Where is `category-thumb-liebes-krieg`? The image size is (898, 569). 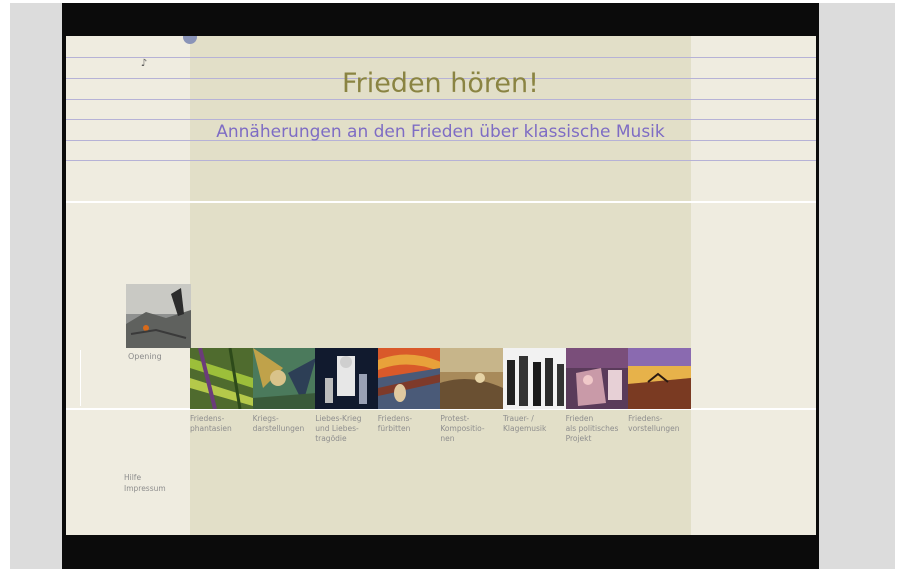
category-thumb-liebes-krieg is located at coordinates (346, 378).